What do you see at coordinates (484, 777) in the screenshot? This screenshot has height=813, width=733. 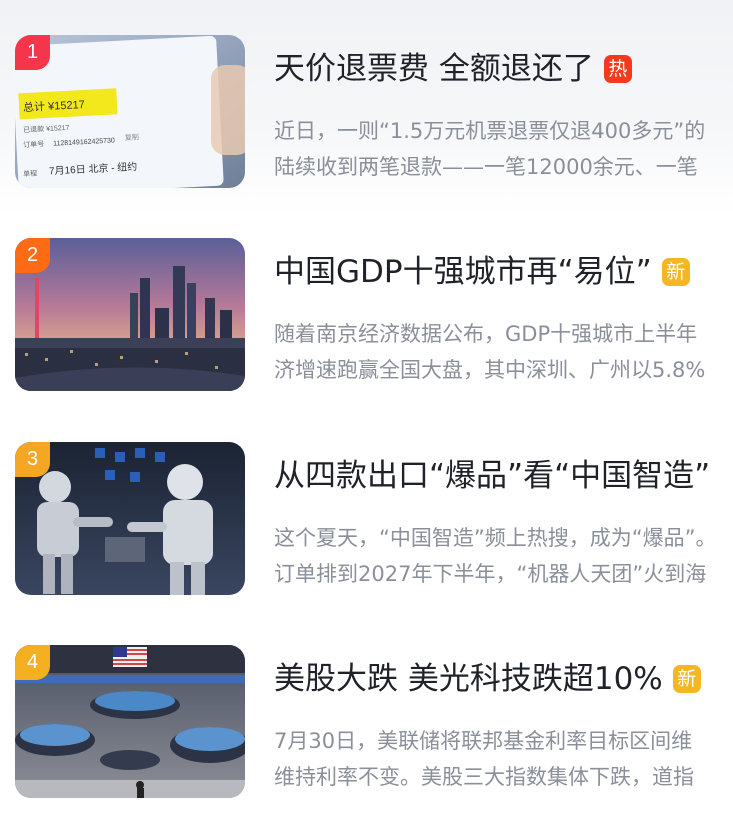 I see `news-summary-4-line2: 维持利率不变。美股三大指数集体下跌，道指` at bounding box center [484, 777].